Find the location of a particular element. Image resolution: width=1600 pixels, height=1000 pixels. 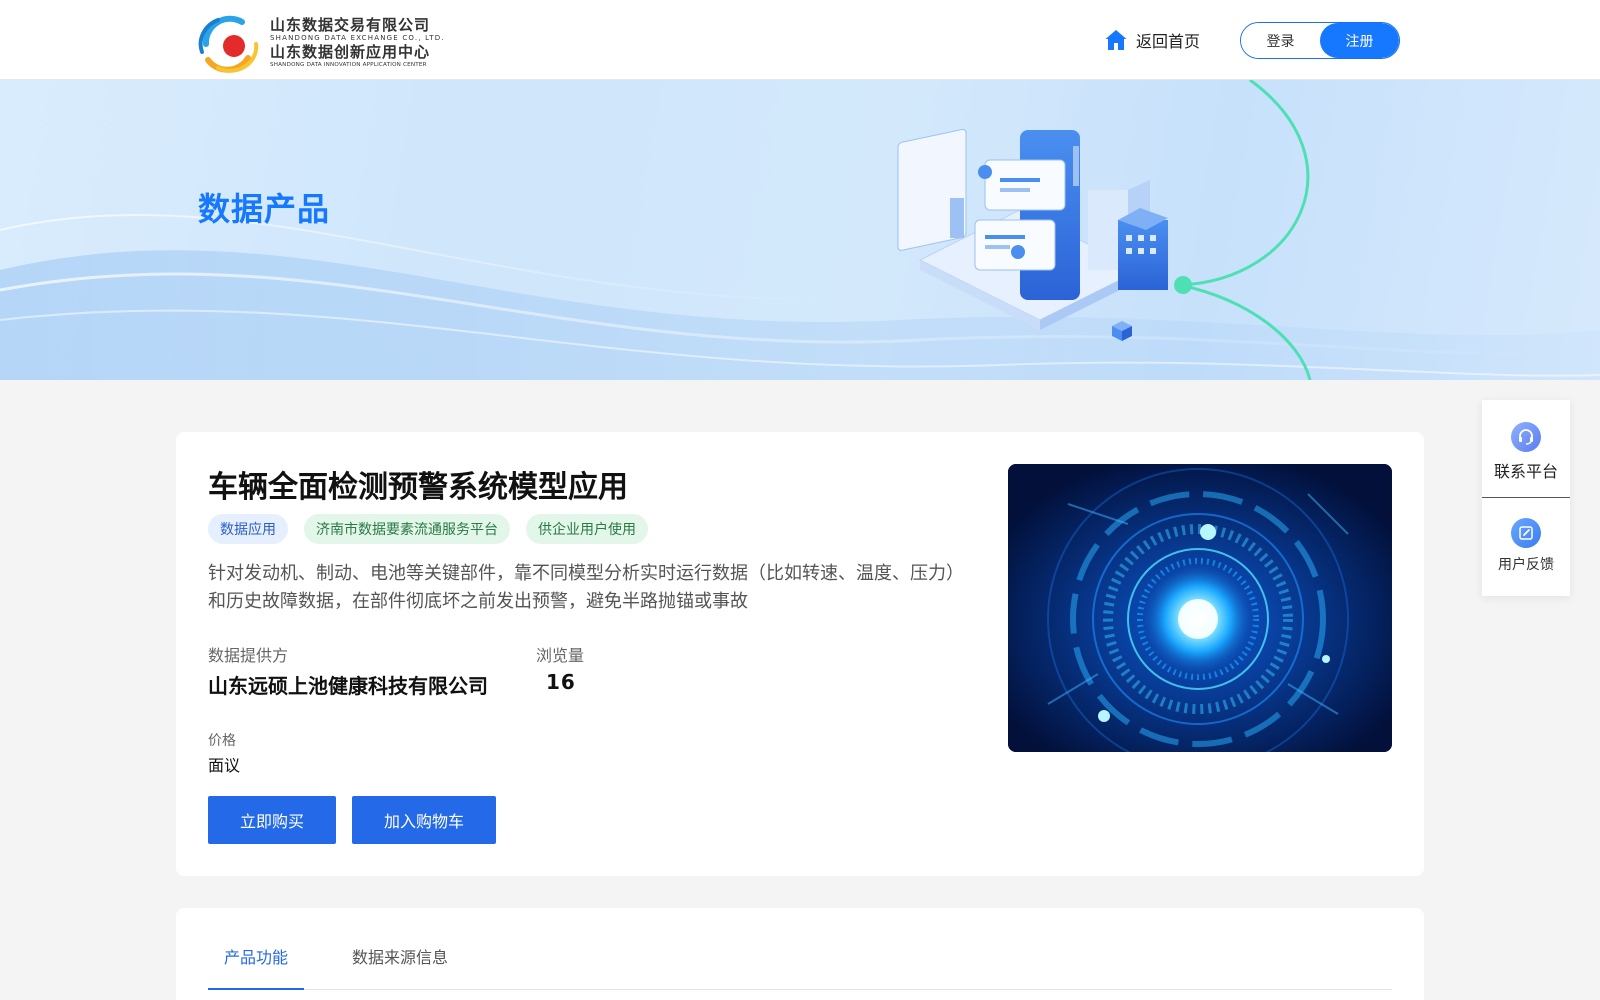

home-link-label: 返回首页 is located at coordinates (1168, 41).